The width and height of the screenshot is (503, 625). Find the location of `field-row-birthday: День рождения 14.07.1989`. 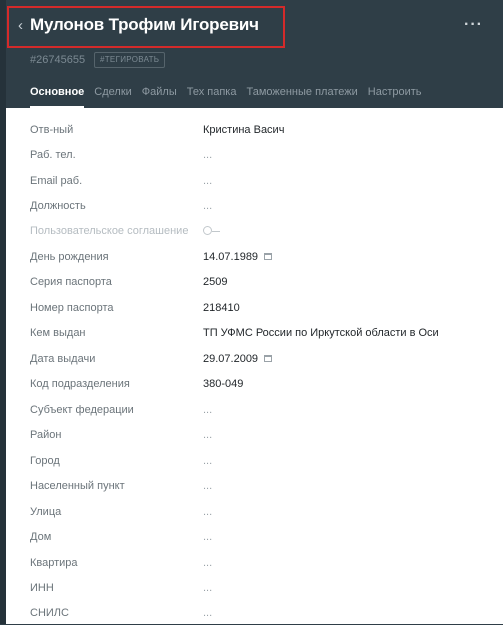

field-row-birthday: День рождения 14.07.1989 is located at coordinates (254, 256).